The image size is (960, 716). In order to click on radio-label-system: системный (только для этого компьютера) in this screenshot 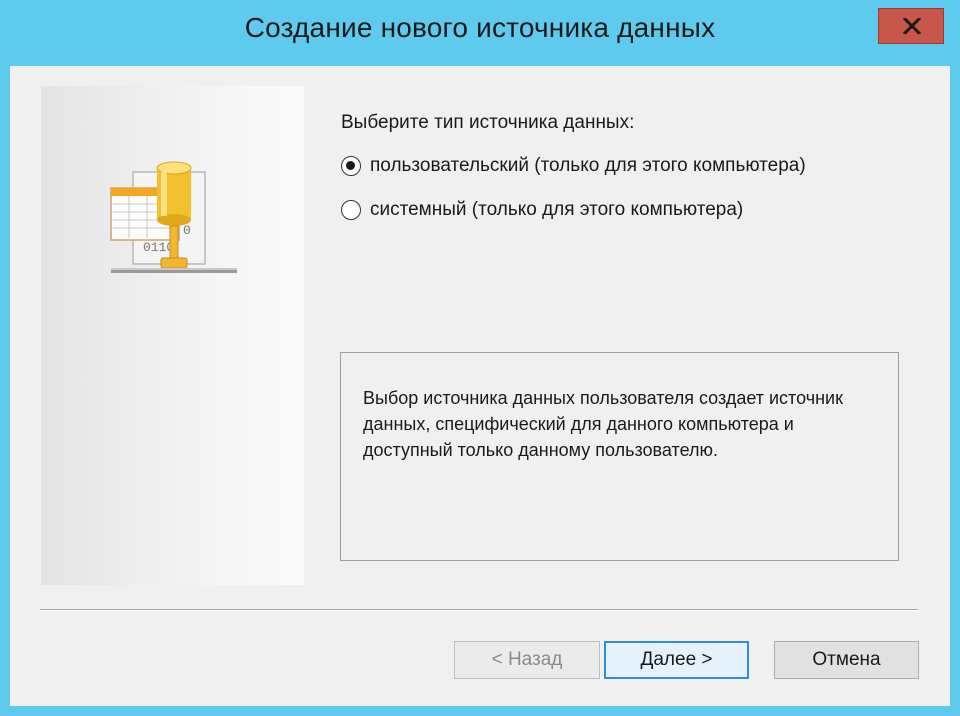, I will do `click(556, 210)`.